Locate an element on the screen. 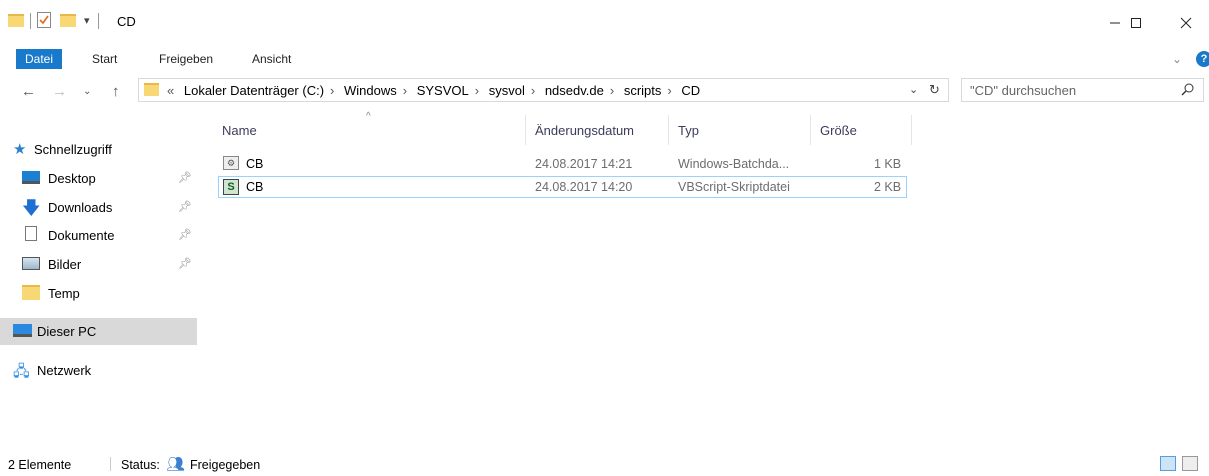 This screenshot has width=1209, height=476. column-type: Typ is located at coordinates (688, 130).